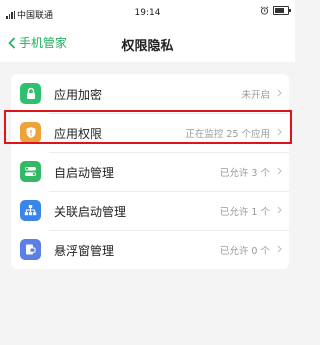  I want to click on auto-start-item: 自启动管理 已允许 3 个, so click(150, 171).